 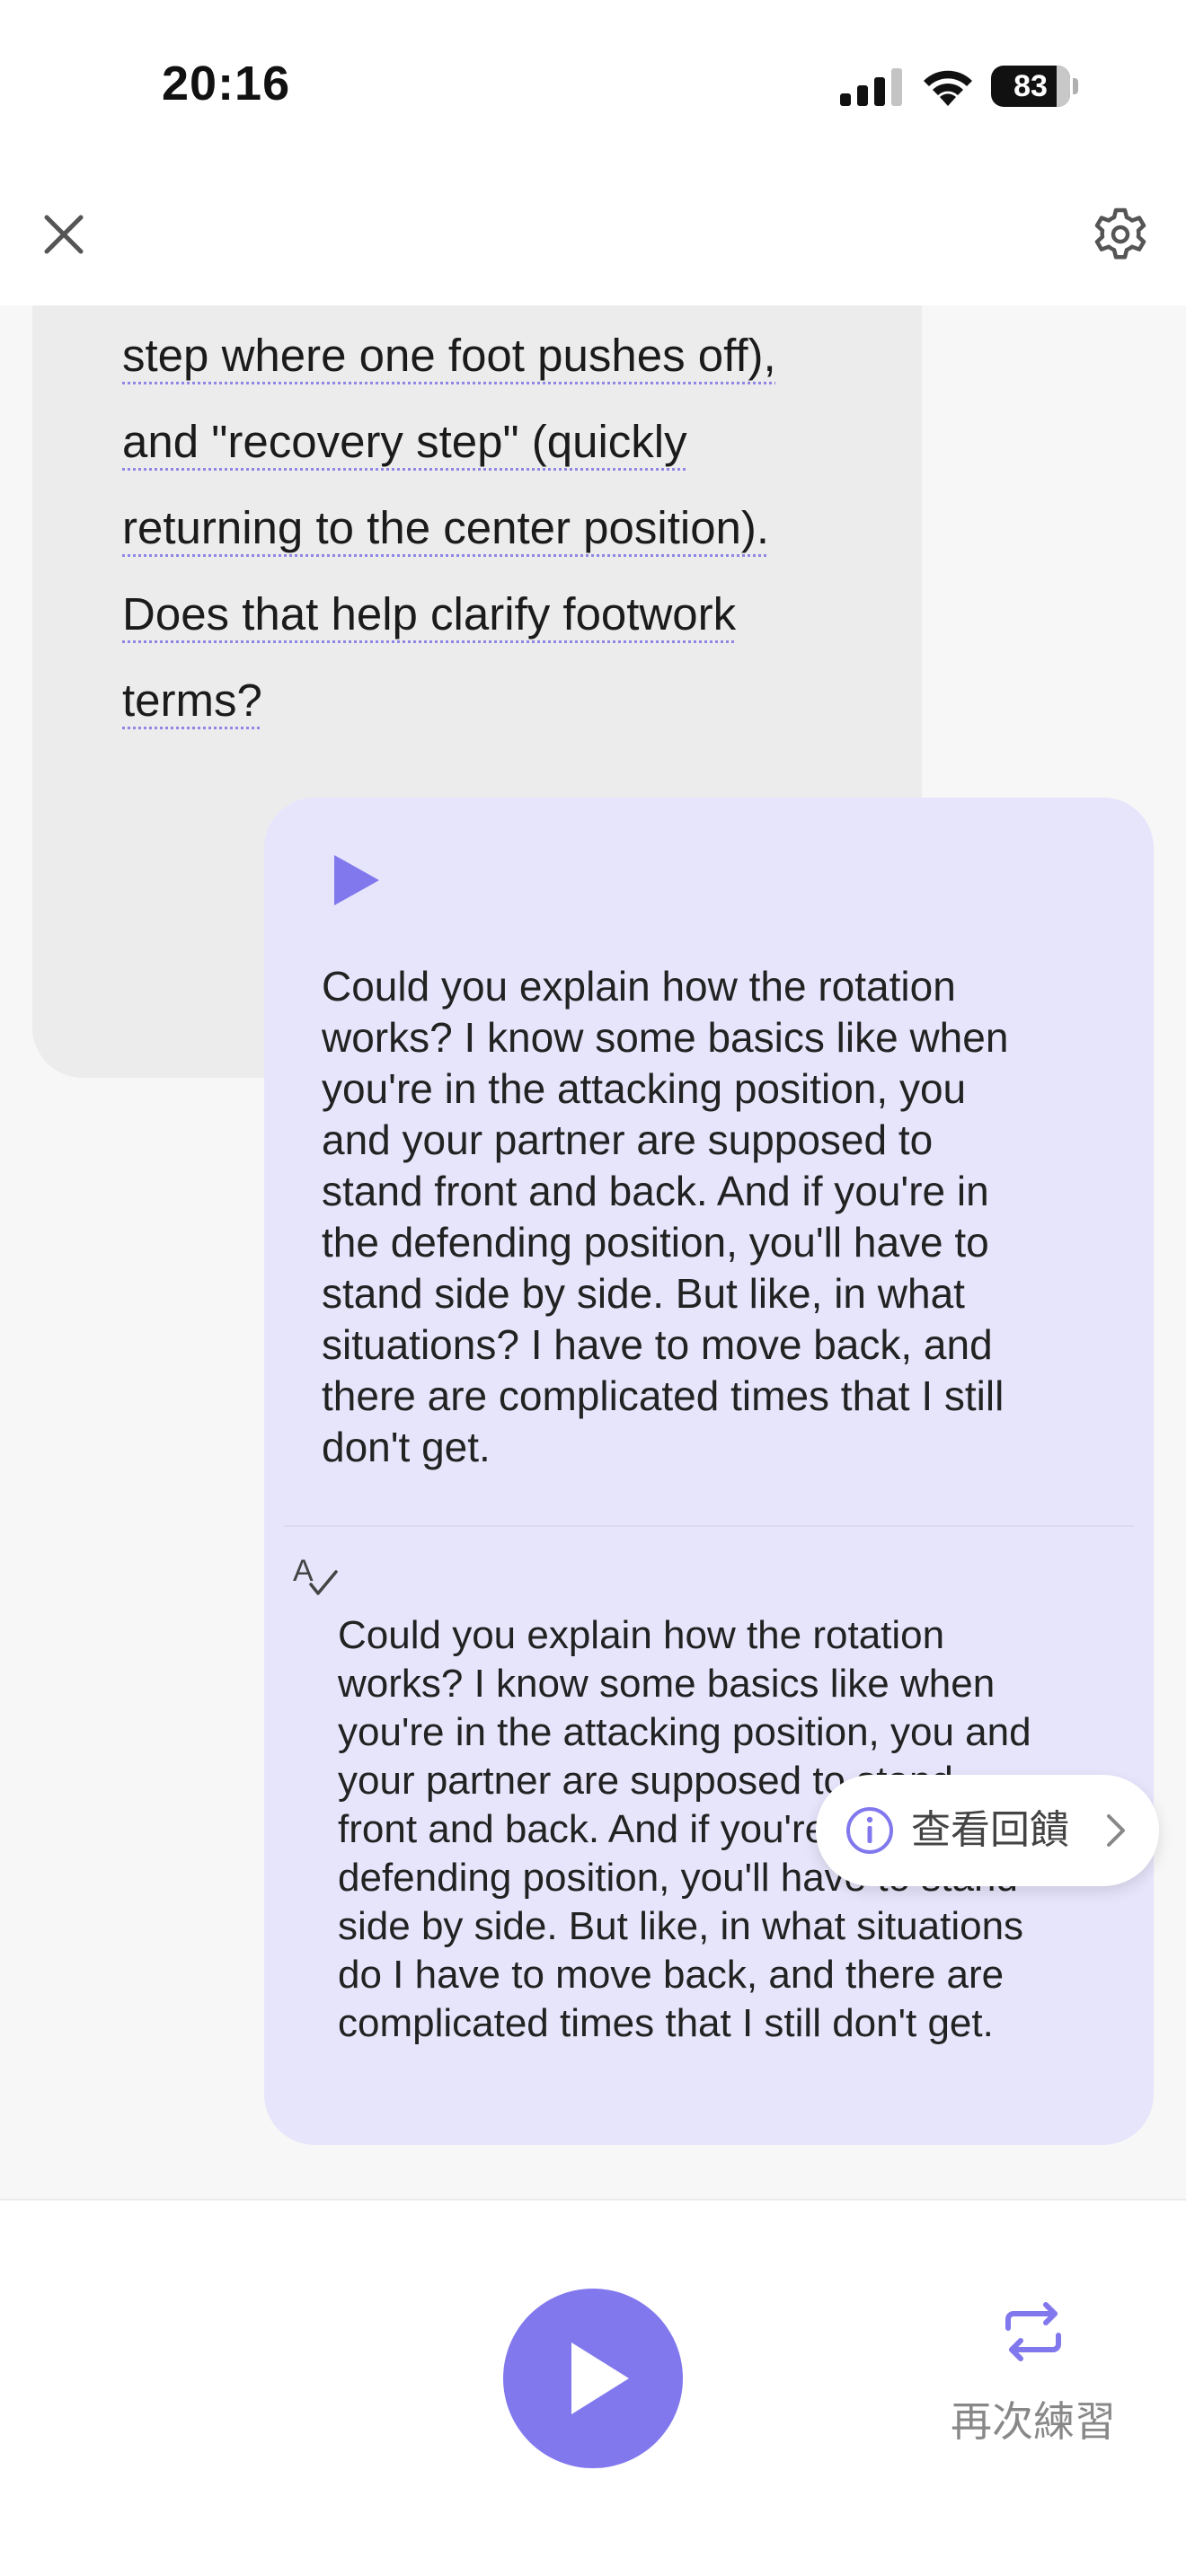 I want to click on close-icon, so click(x=64, y=234).